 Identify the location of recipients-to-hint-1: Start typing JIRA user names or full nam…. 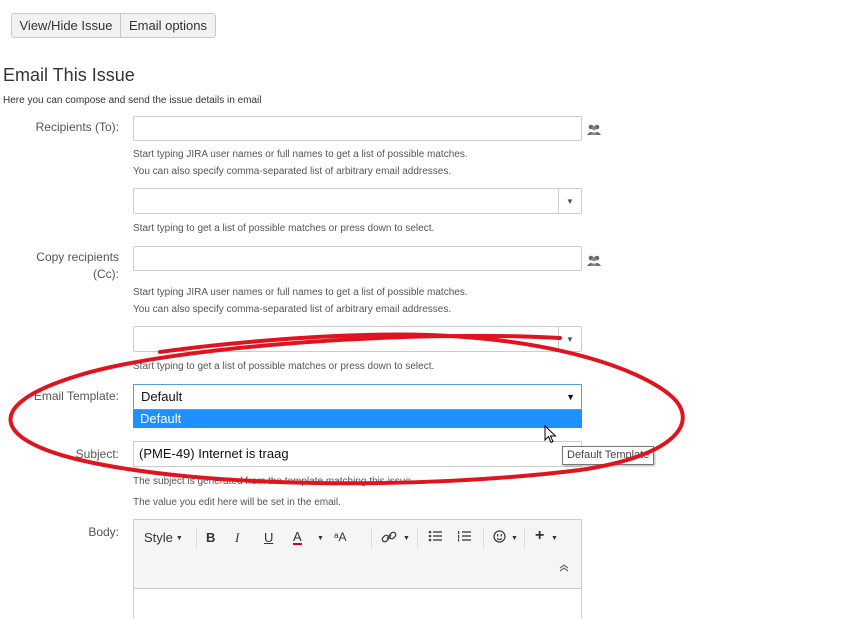
(300, 154).